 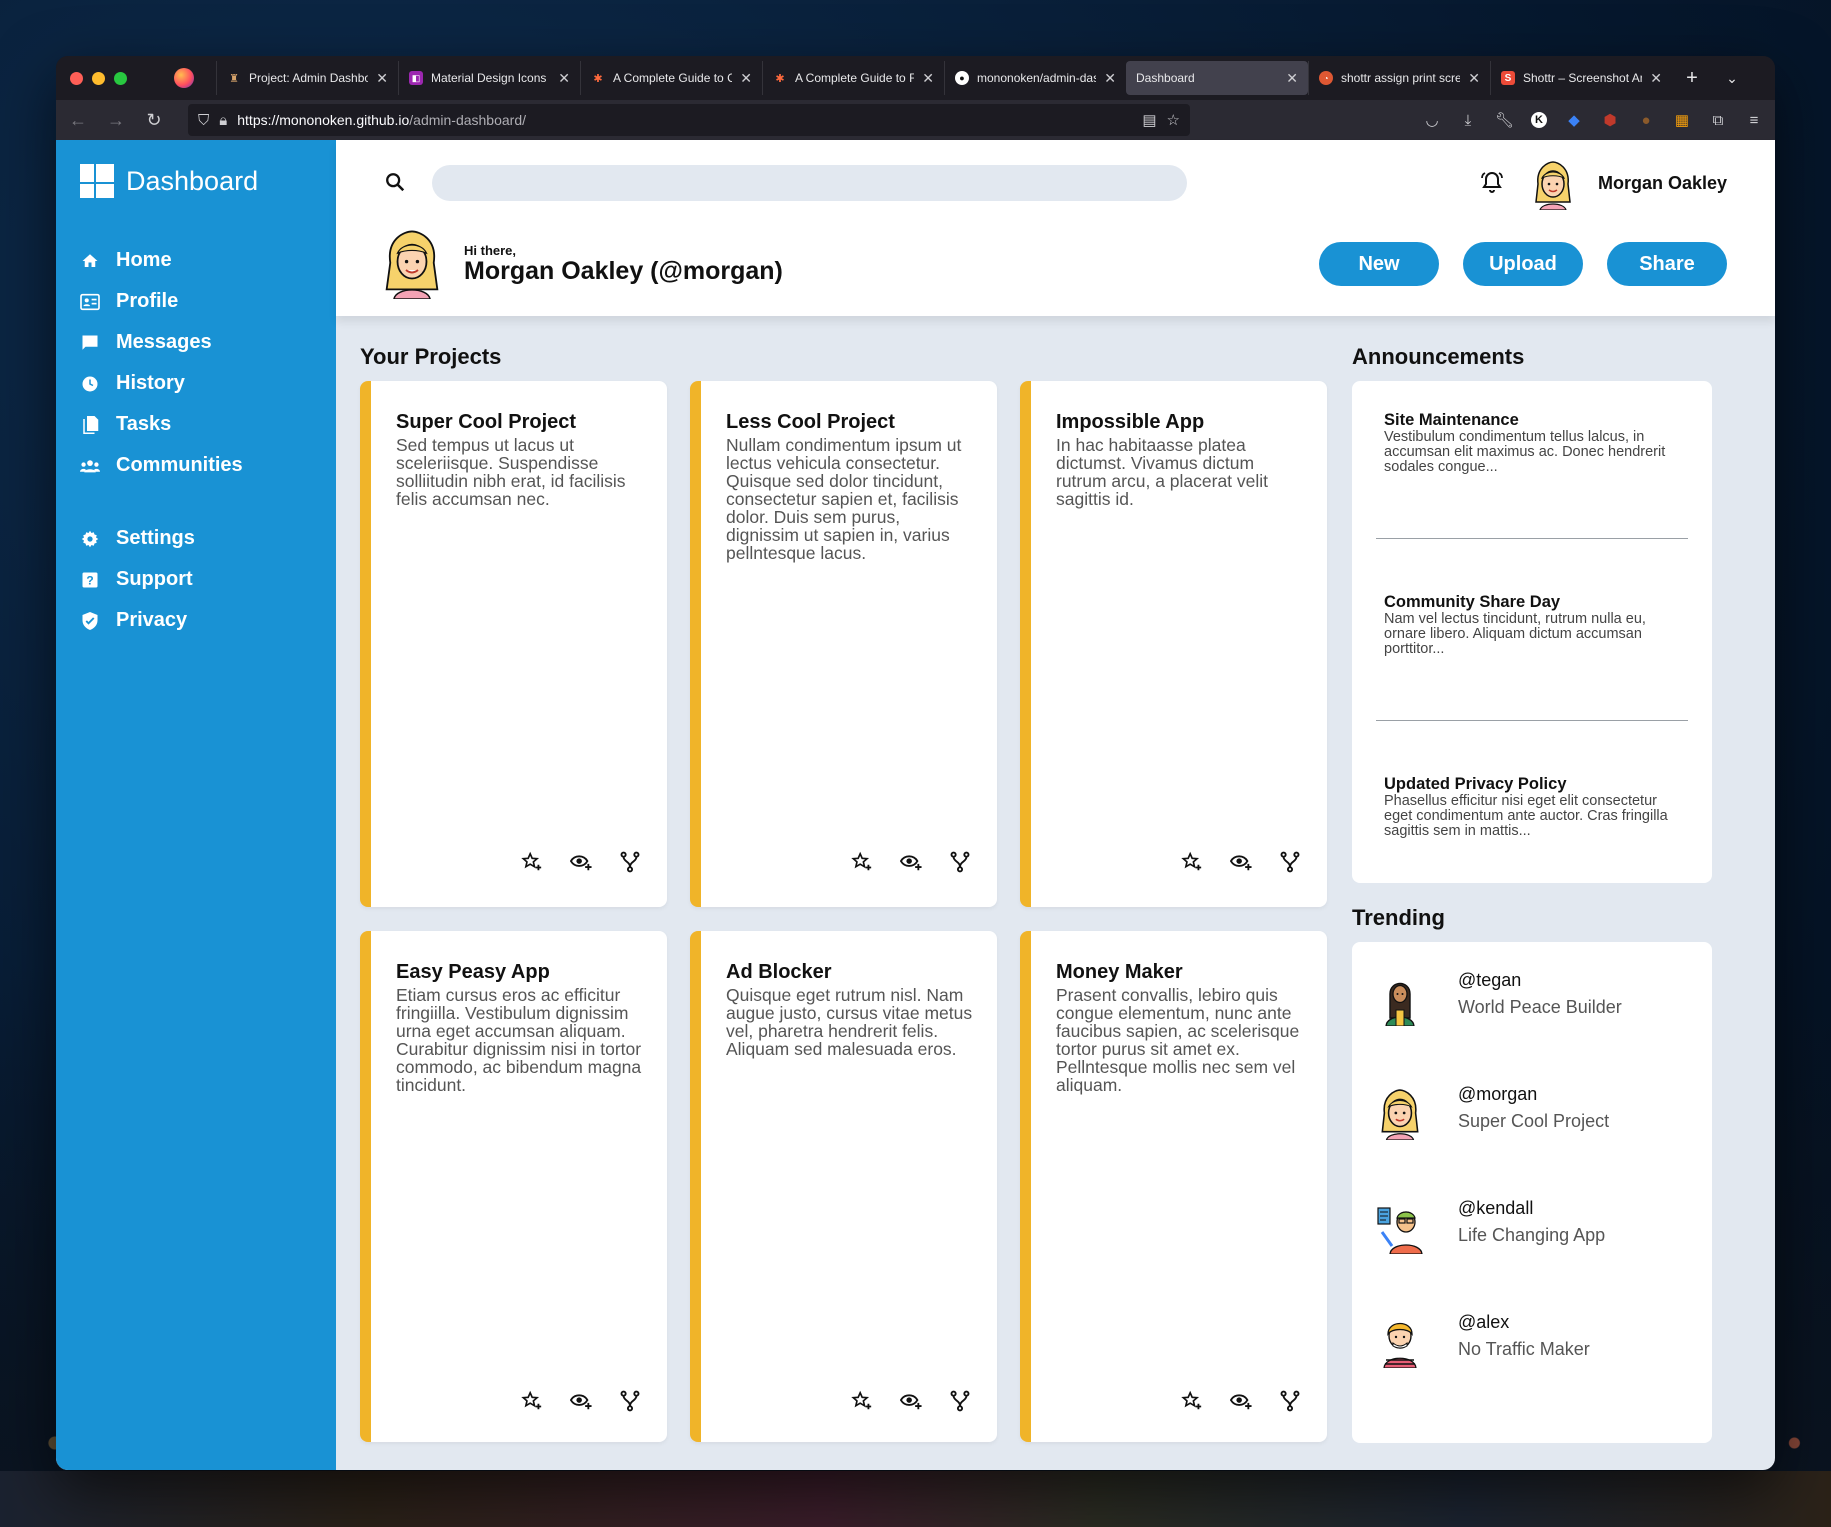 What do you see at coordinates (1732, 78) in the screenshot?
I see `list-tabs-chevron-icon: ⌄` at bounding box center [1732, 78].